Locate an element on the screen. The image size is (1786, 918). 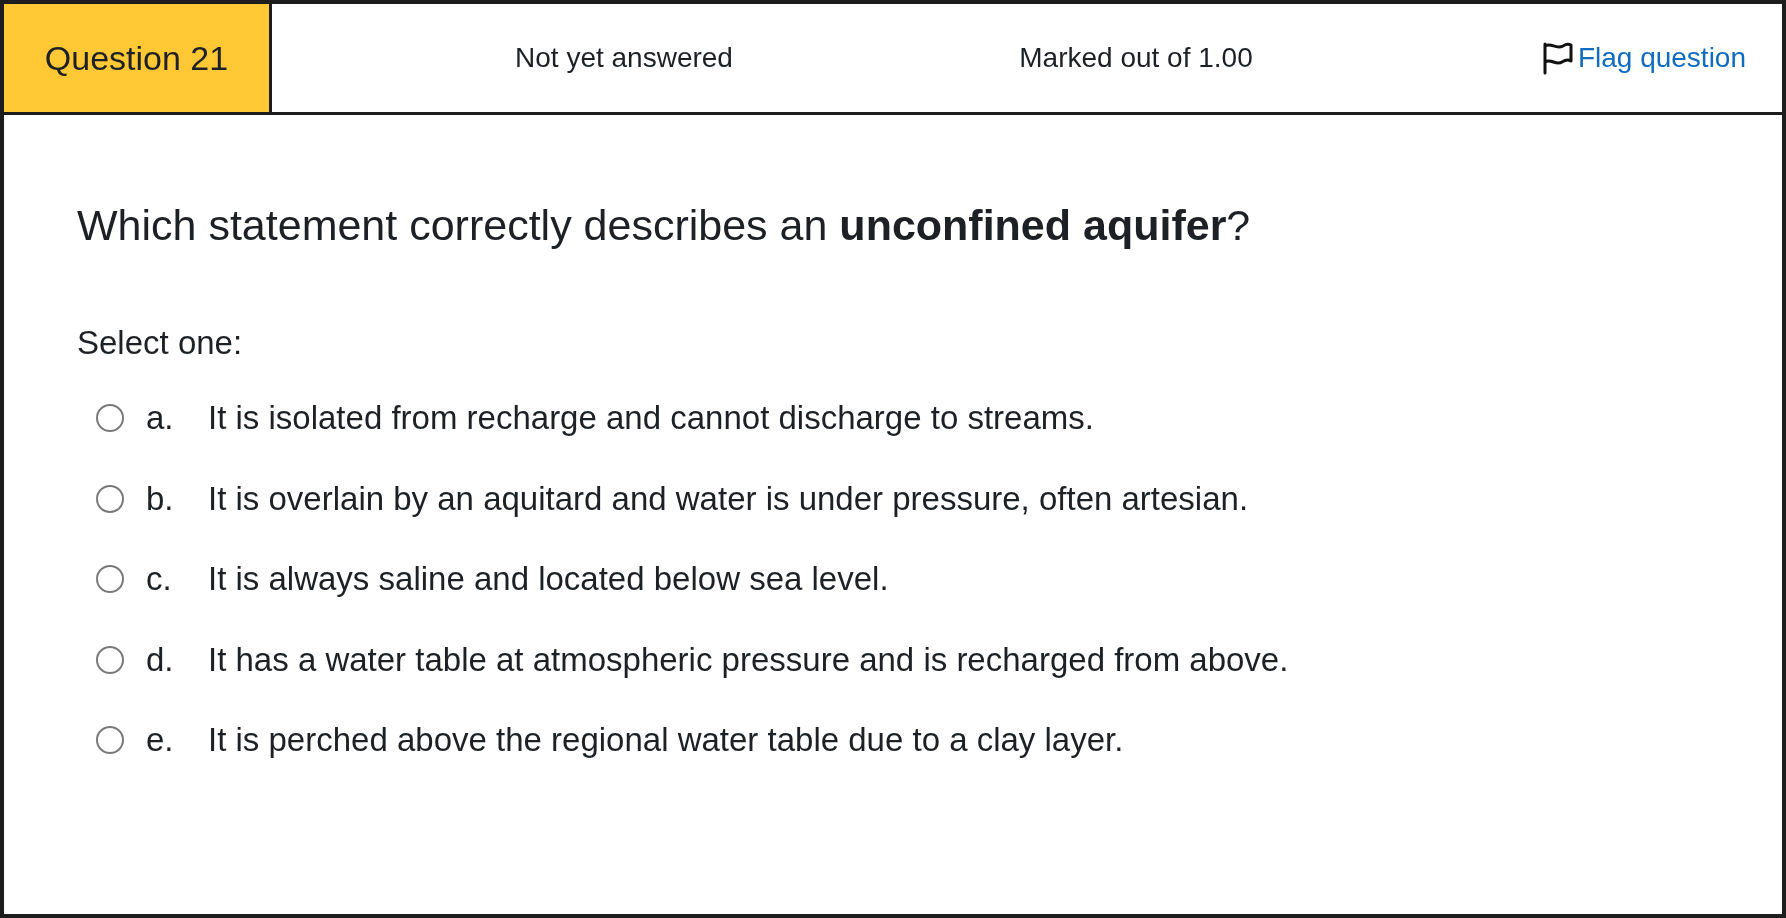
select-one-prompt: Select one: is located at coordinates (160, 343).